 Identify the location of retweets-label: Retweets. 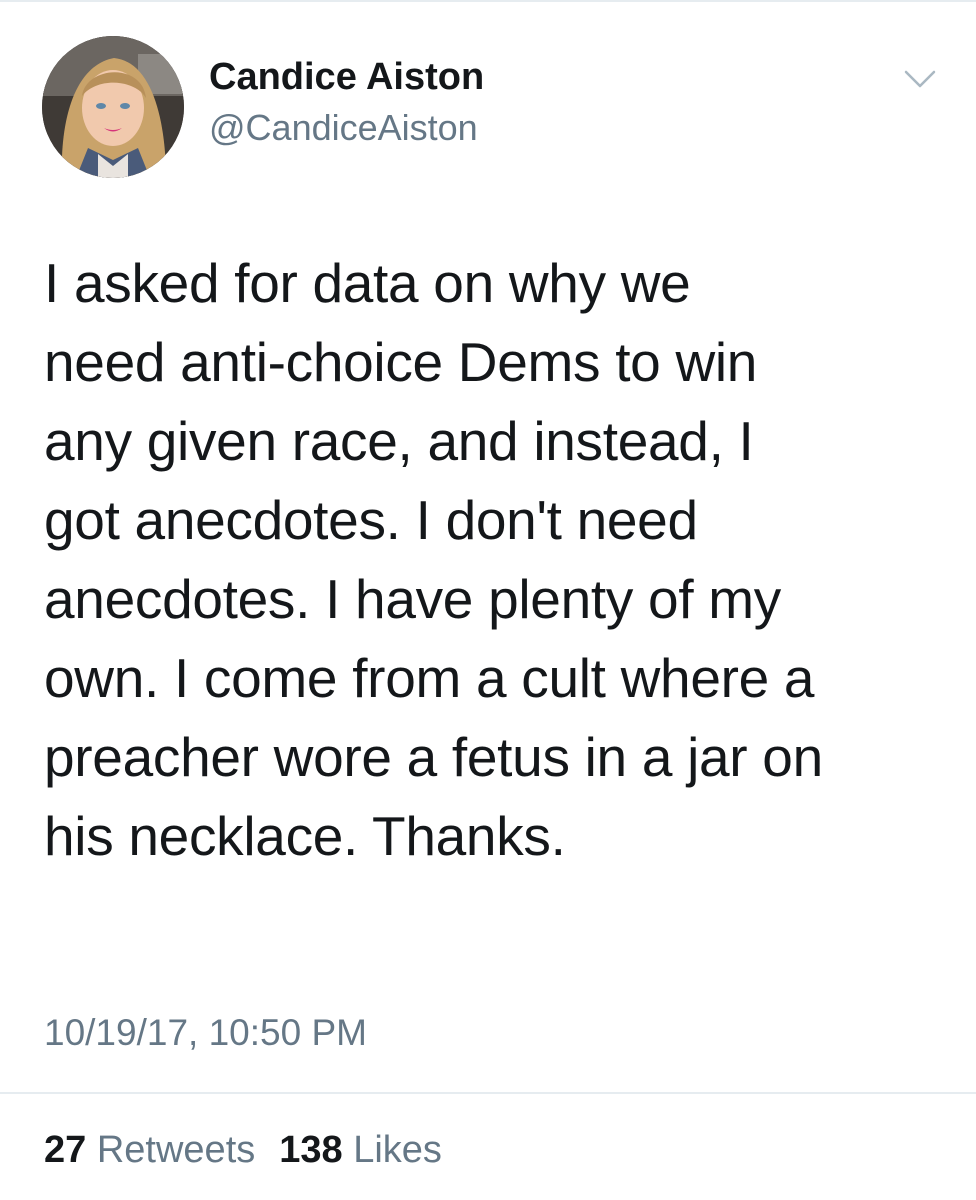
(176, 1150).